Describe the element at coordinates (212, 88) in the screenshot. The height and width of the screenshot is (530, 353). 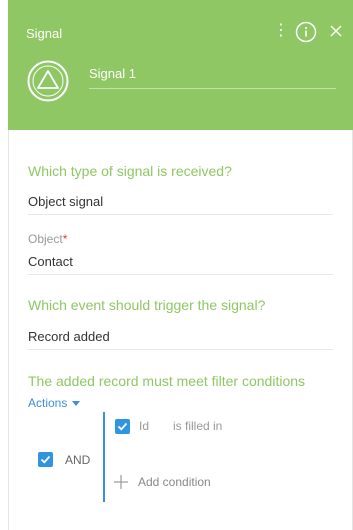
I see `signal-name-underline` at that location.